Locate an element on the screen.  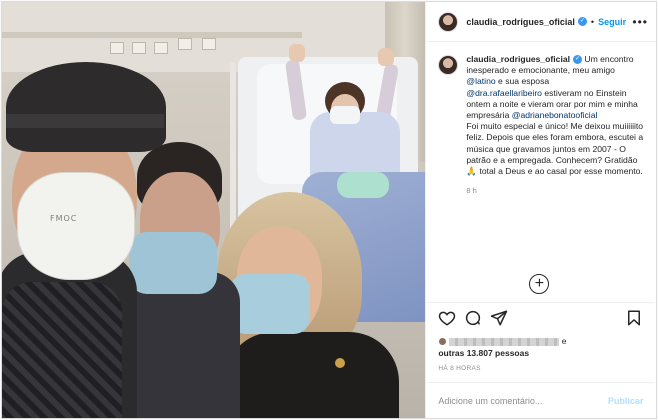
plush-toy is located at coordinates (363, 185).